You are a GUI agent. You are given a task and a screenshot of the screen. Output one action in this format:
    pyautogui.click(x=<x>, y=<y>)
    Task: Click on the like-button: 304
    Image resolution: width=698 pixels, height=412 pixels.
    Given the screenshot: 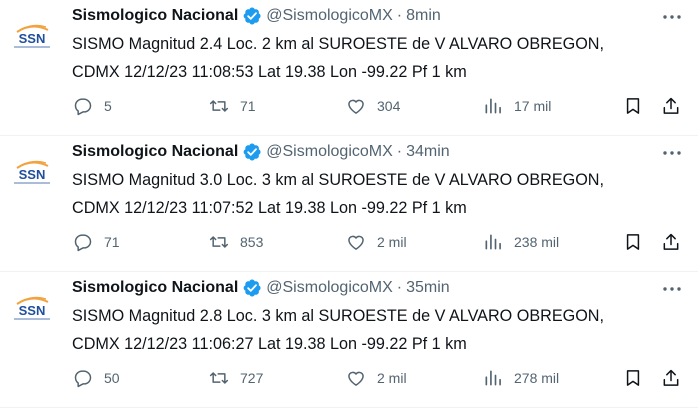 What is the action you would take?
    pyautogui.click(x=372, y=106)
    